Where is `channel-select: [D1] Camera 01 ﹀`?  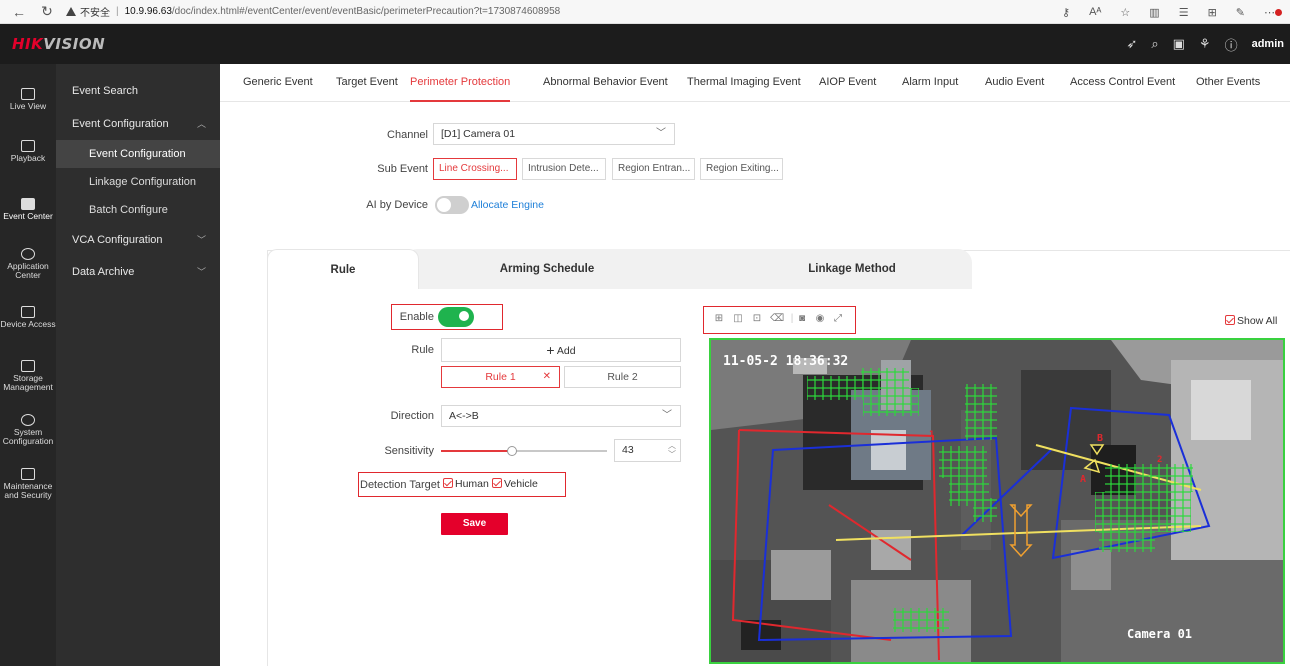 channel-select: [D1] Camera 01 ﹀ is located at coordinates (554, 134).